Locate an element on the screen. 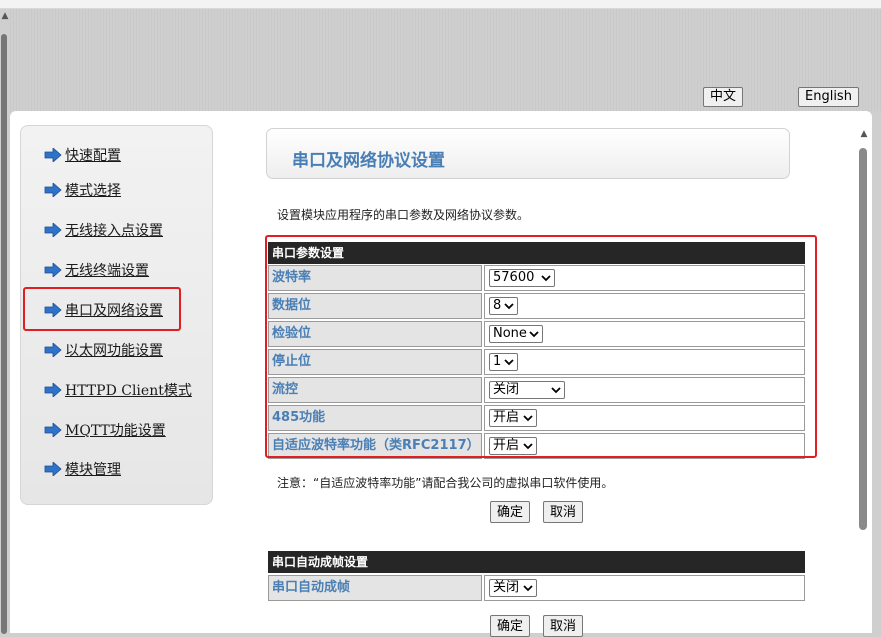  title-panel: 串口及网络协议设置 is located at coordinates (528, 153).